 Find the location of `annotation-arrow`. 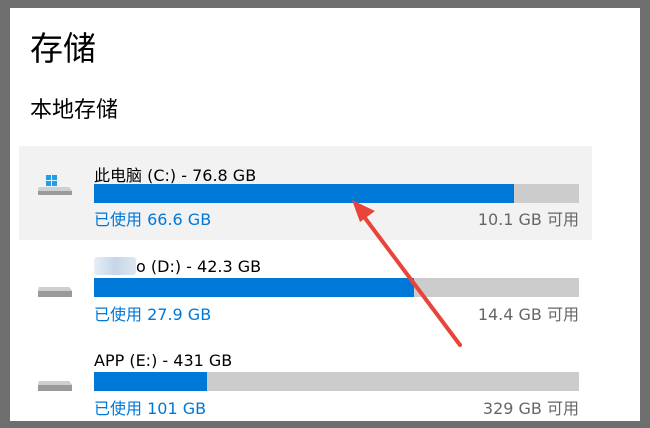

annotation-arrow is located at coordinates (407, 273).